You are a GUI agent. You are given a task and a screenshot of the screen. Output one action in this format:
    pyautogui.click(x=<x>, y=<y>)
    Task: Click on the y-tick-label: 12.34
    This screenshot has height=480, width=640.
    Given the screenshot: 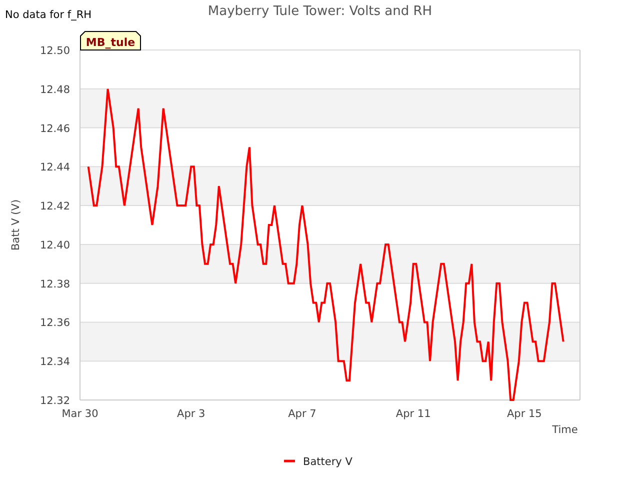 What is the action you would take?
    pyautogui.click(x=55, y=362)
    